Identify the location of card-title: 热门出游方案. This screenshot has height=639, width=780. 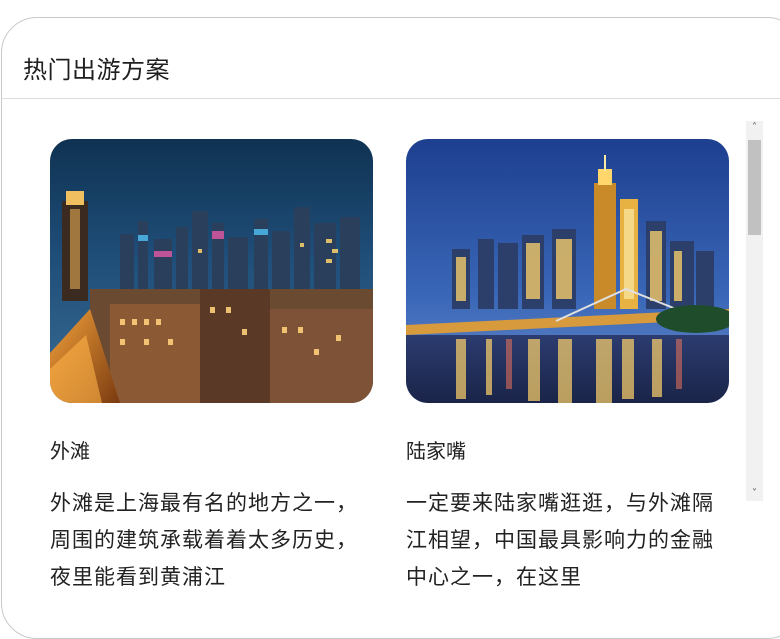
(96, 70).